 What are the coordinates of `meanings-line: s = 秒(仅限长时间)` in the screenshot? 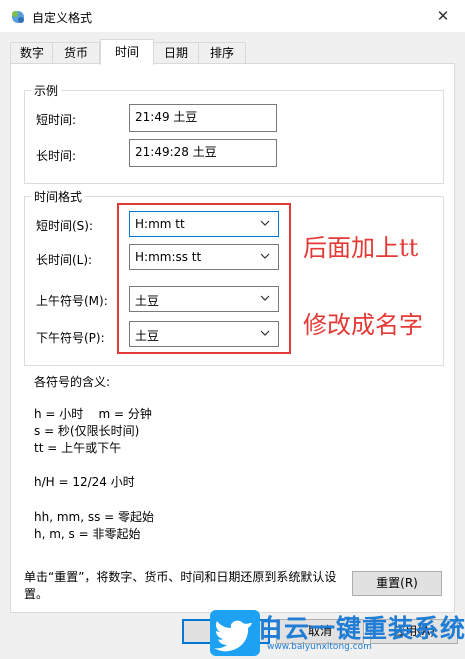 It's located at (87, 431).